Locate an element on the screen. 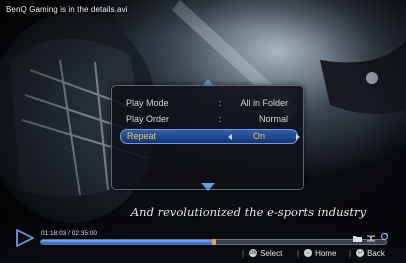 The image size is (406, 263). menu-item-play-mode: Play Mode : All in Folder is located at coordinates (208, 103).